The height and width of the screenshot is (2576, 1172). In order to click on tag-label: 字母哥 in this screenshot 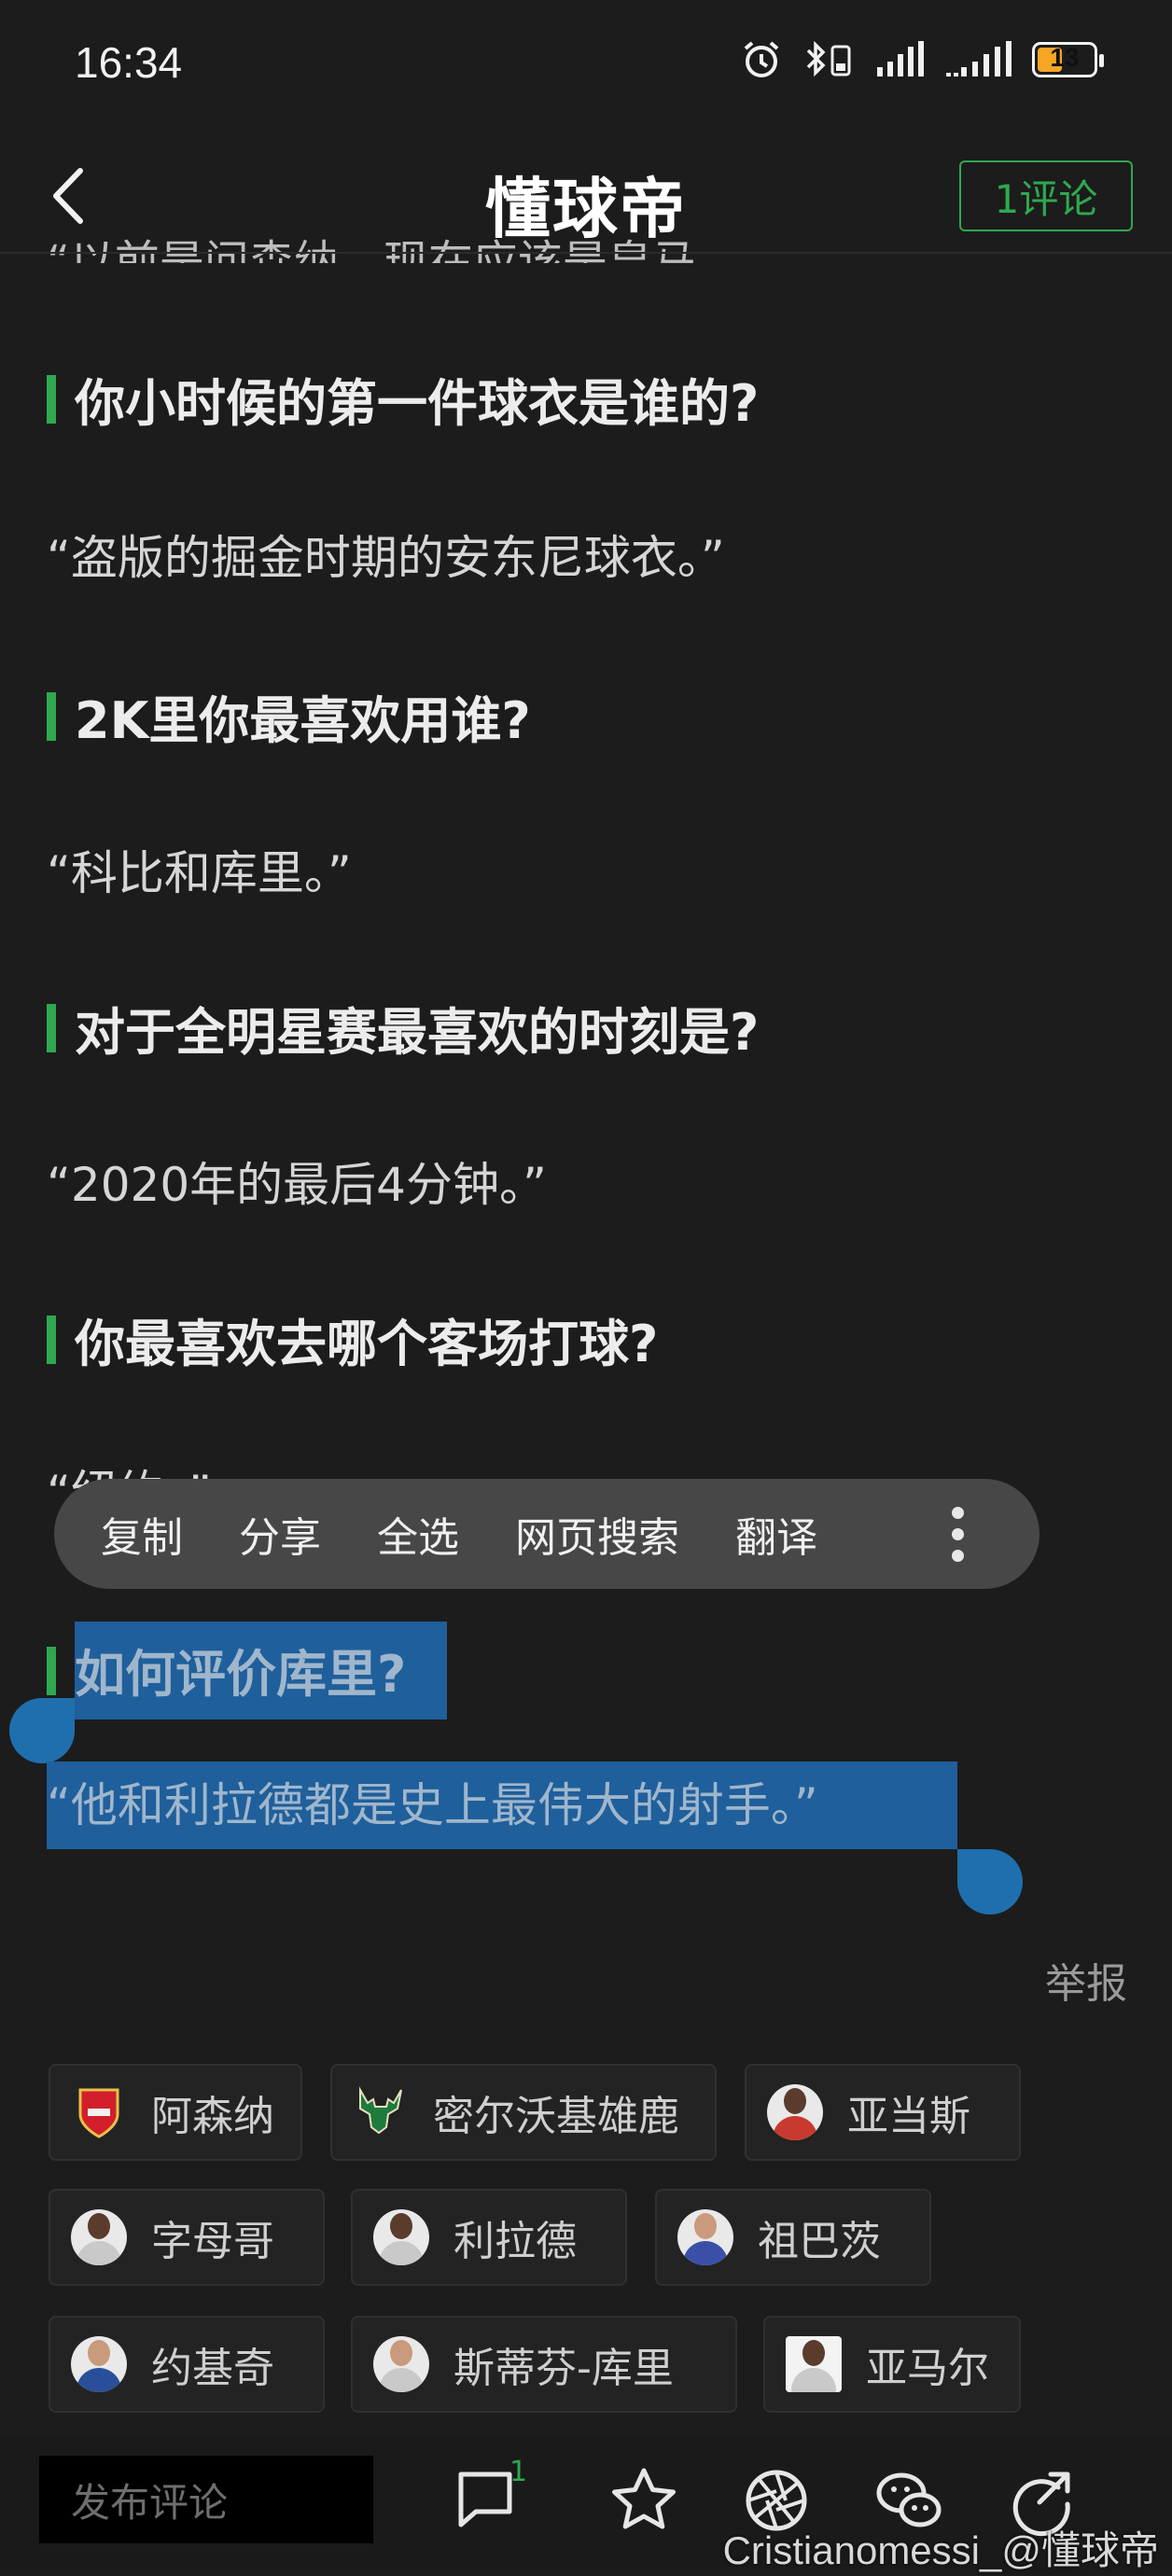, I will do `click(212, 2241)`.